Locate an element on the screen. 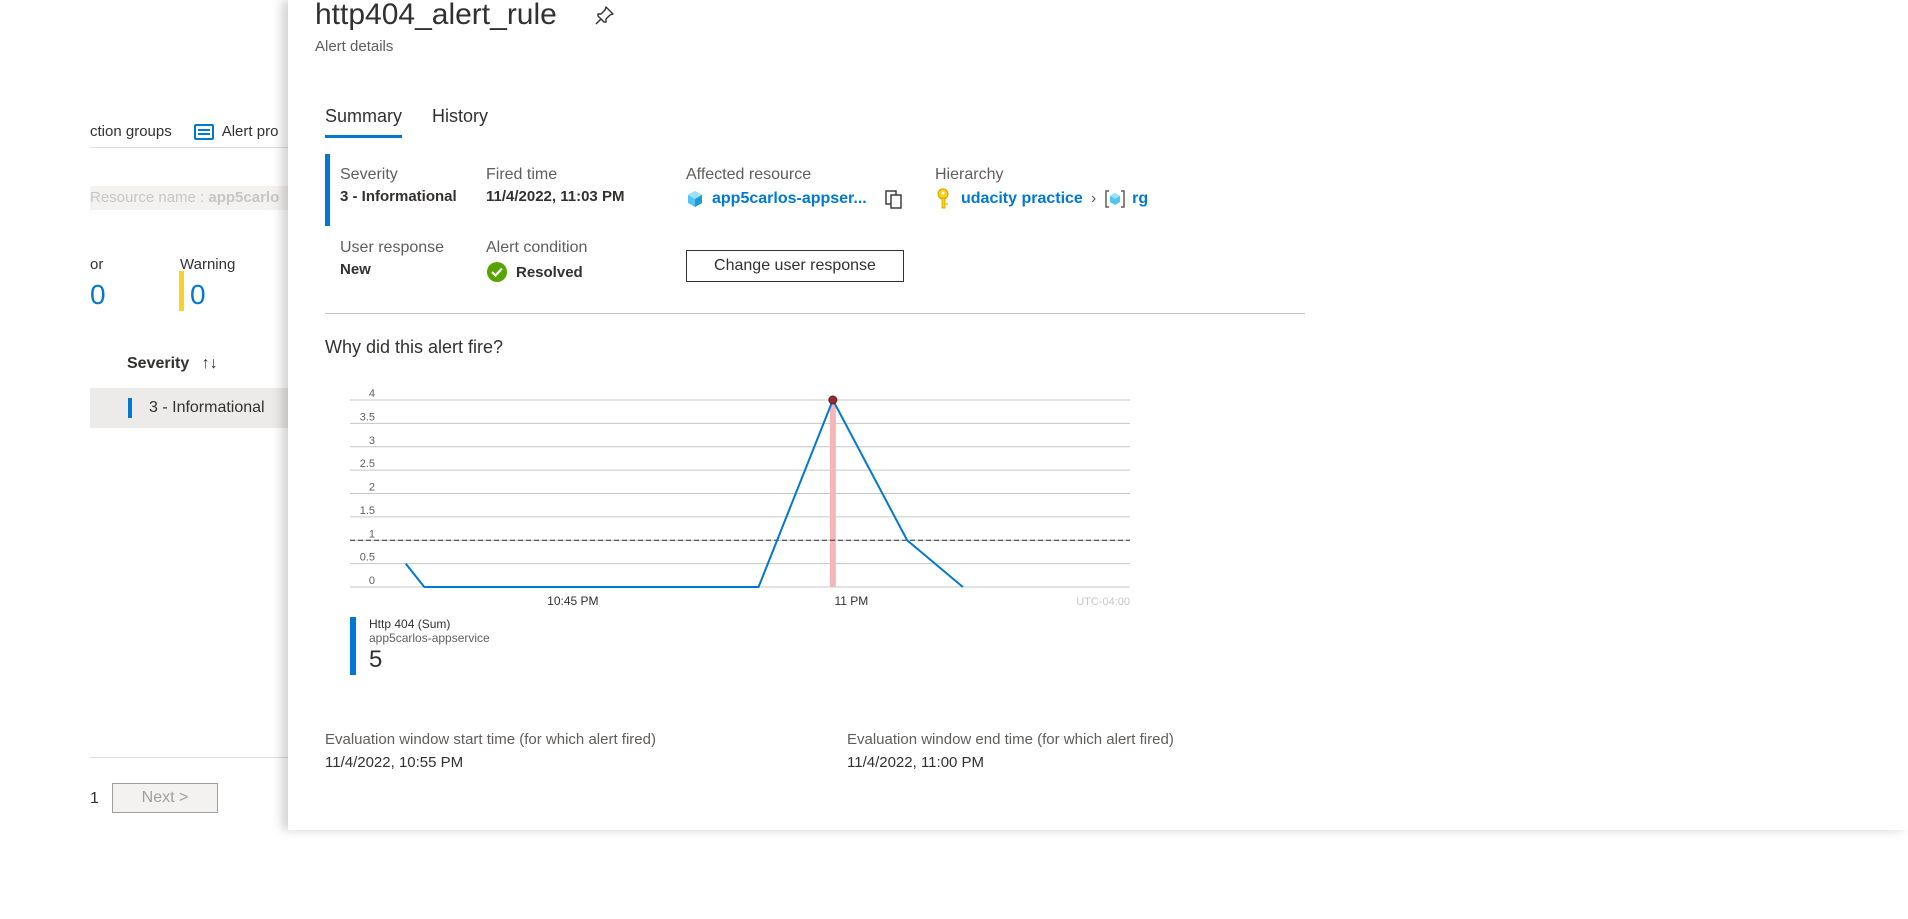 Image resolution: width=1908 pixels, height=919 pixels. y-tick-label: 4 is located at coordinates (372, 394).